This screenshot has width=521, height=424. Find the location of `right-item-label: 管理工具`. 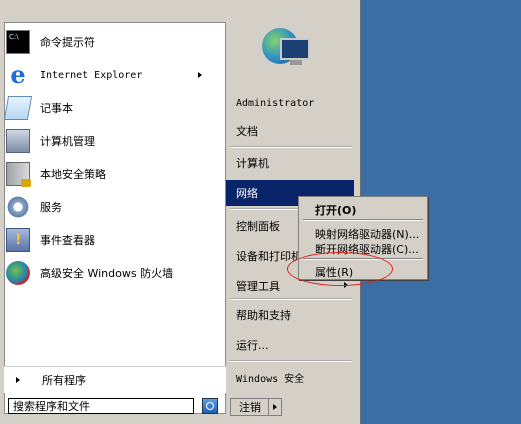

right-item-label: 管理工具 is located at coordinates (258, 286).